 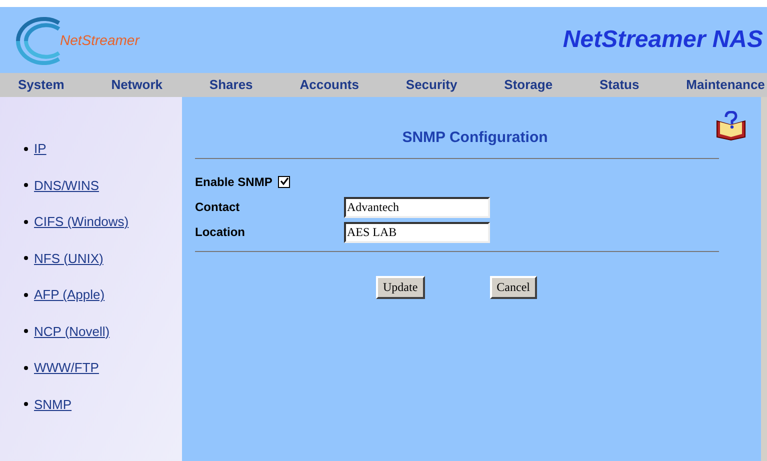 I want to click on nav-link: Status, so click(x=620, y=85).